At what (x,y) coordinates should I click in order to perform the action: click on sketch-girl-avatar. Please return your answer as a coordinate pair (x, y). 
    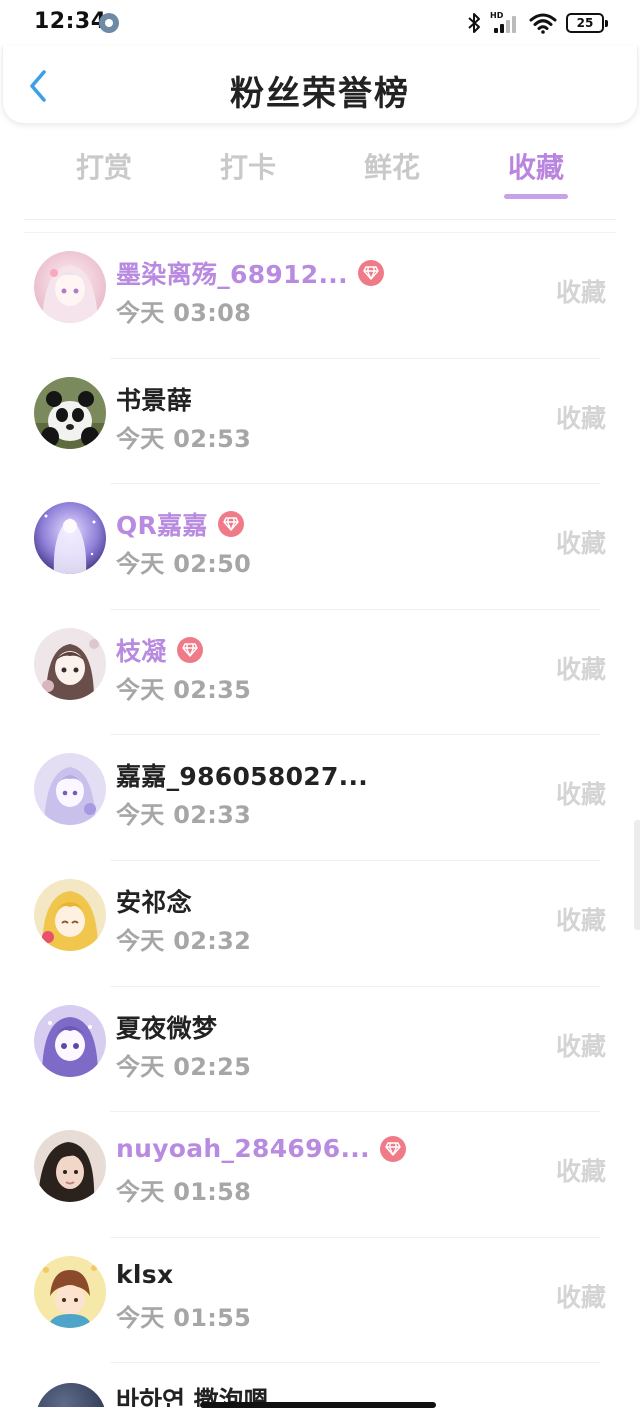
    Looking at the image, I should click on (70, 663).